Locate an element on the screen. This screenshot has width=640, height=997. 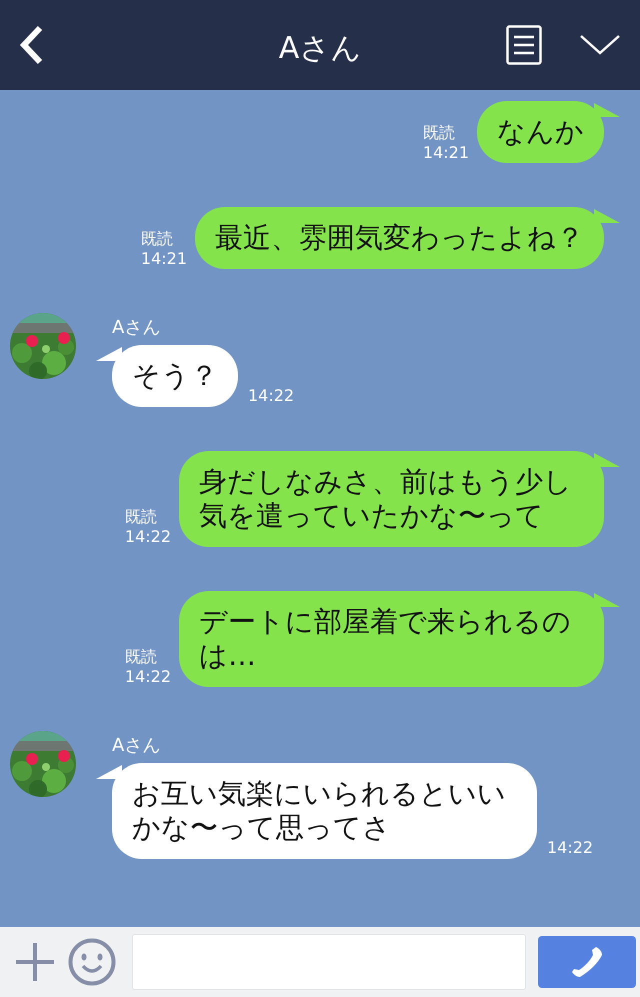
emoji-button is located at coordinates (92, 962).